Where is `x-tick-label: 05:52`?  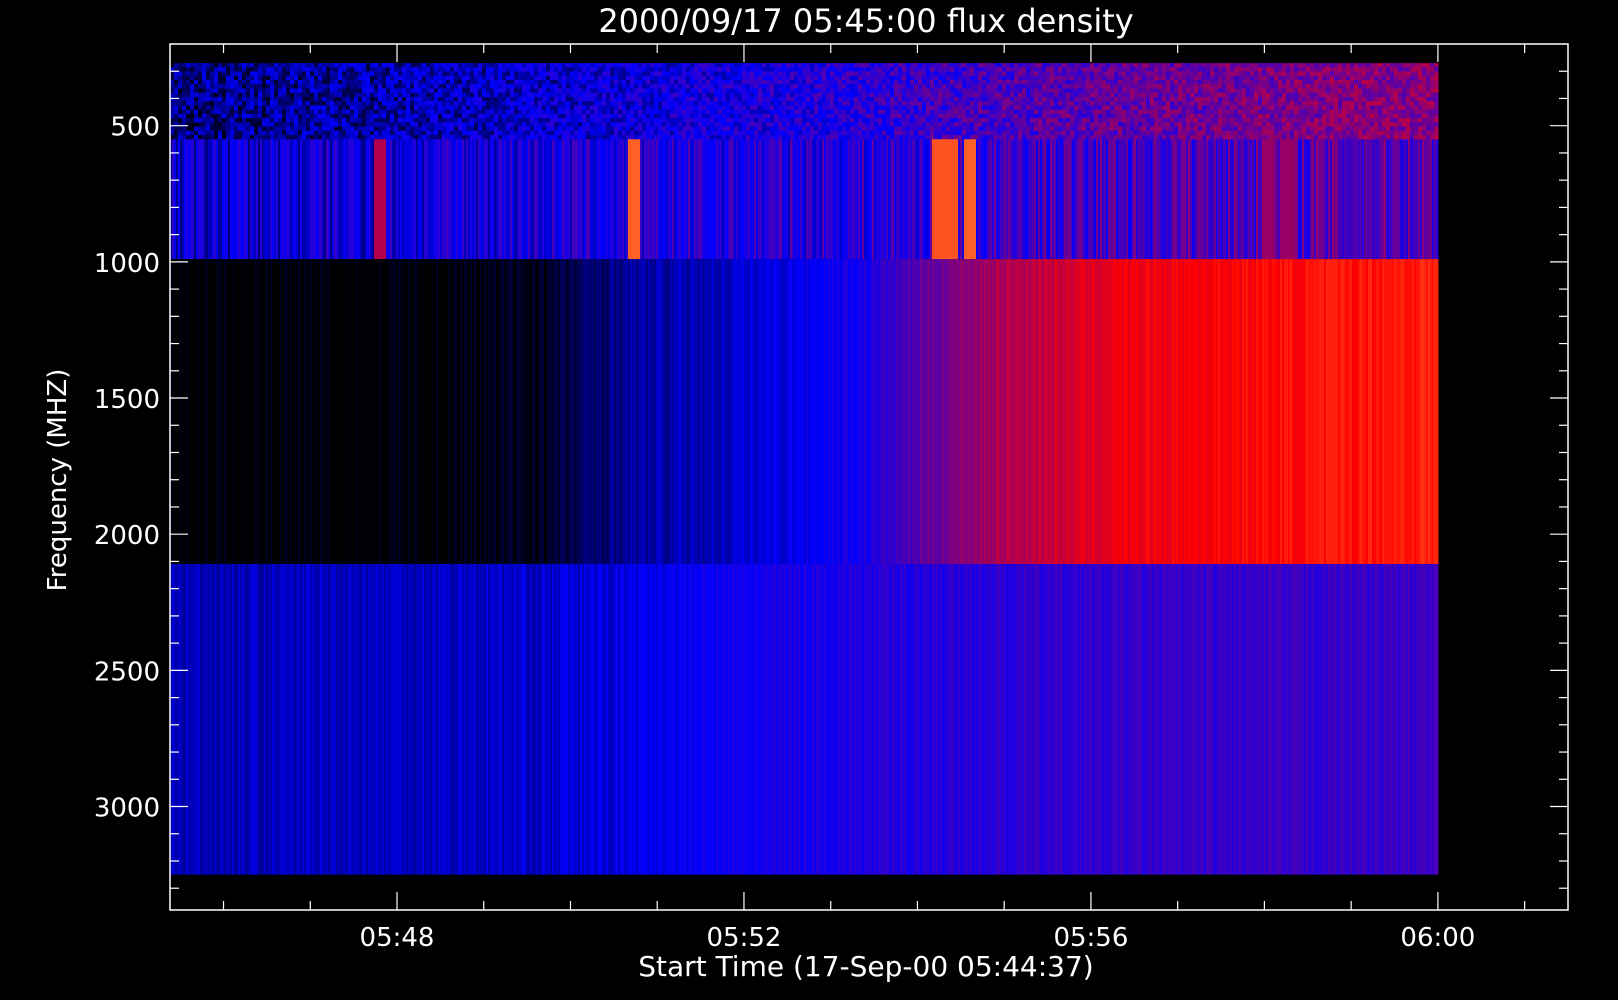
x-tick-label: 05:52 is located at coordinates (743, 938).